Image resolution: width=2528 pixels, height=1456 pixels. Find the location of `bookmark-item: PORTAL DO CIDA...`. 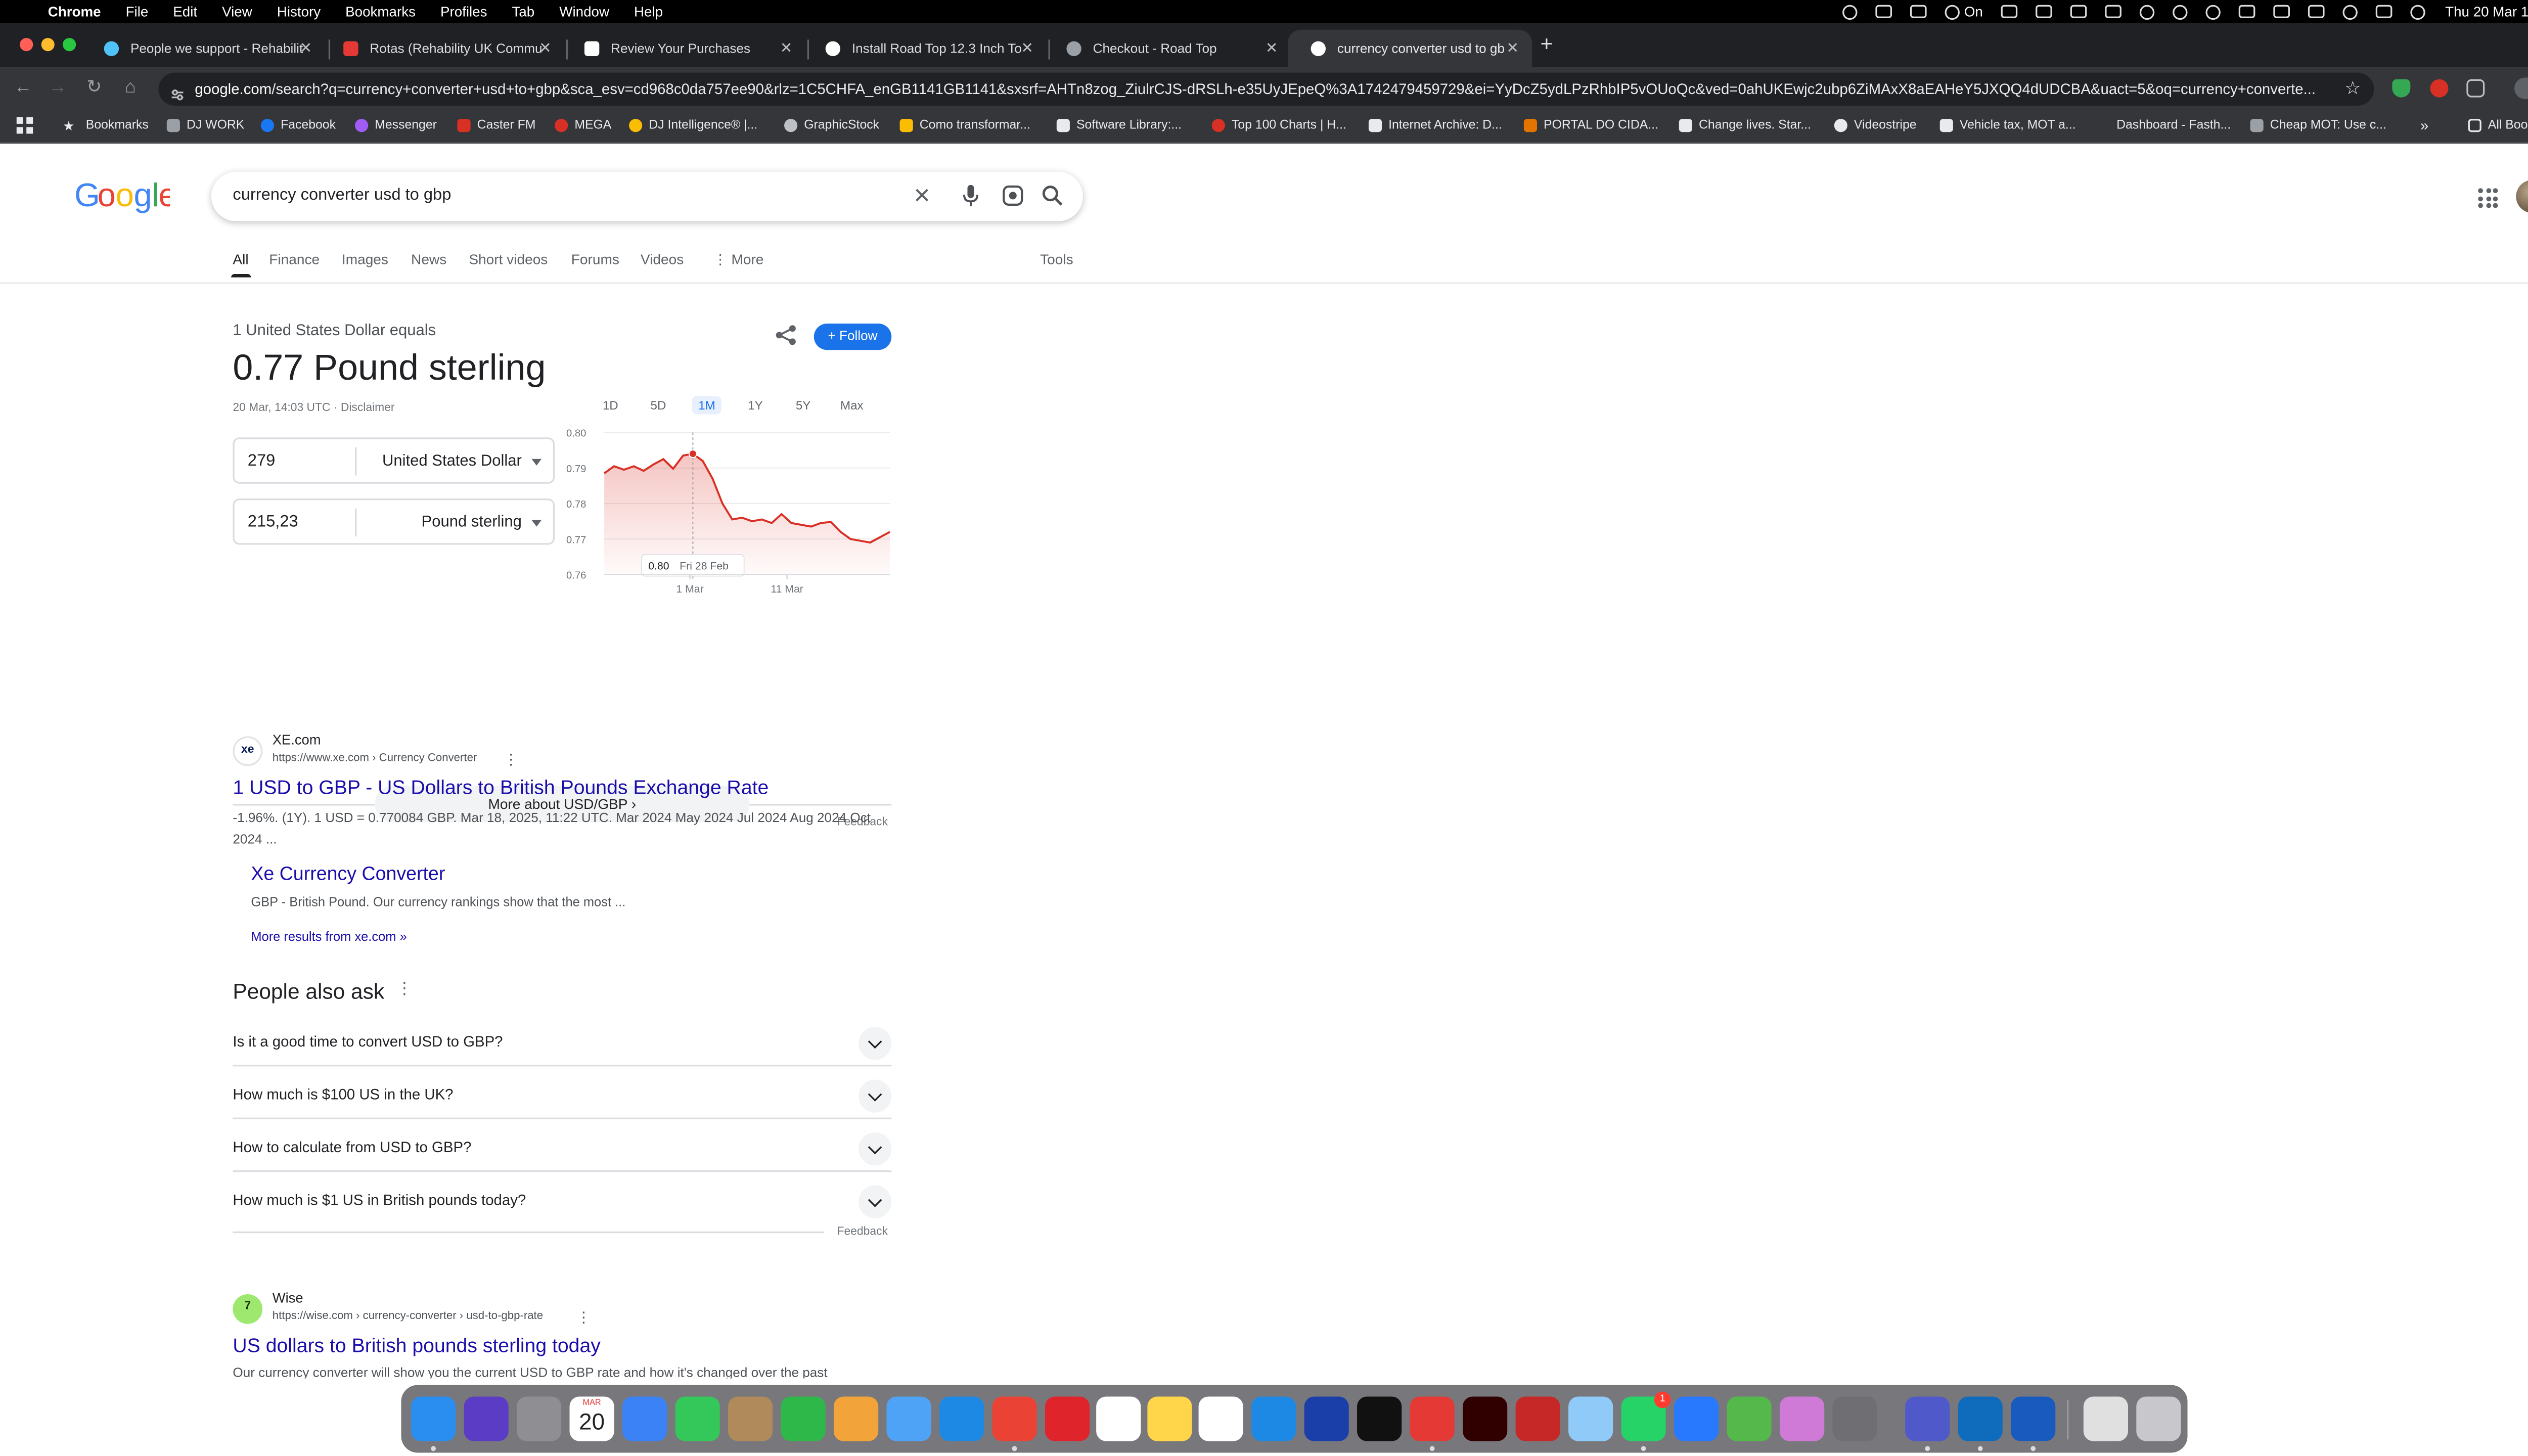

bookmark-item: PORTAL DO CIDA... is located at coordinates (1591, 124).